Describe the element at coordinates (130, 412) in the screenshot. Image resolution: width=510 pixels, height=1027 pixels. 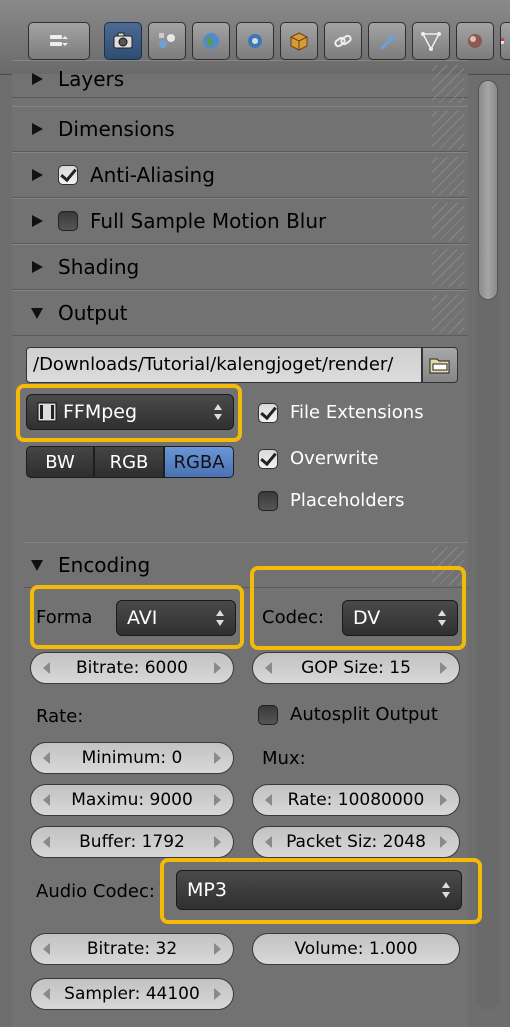
I see `file-format-dropdown: FFMpeg` at that location.